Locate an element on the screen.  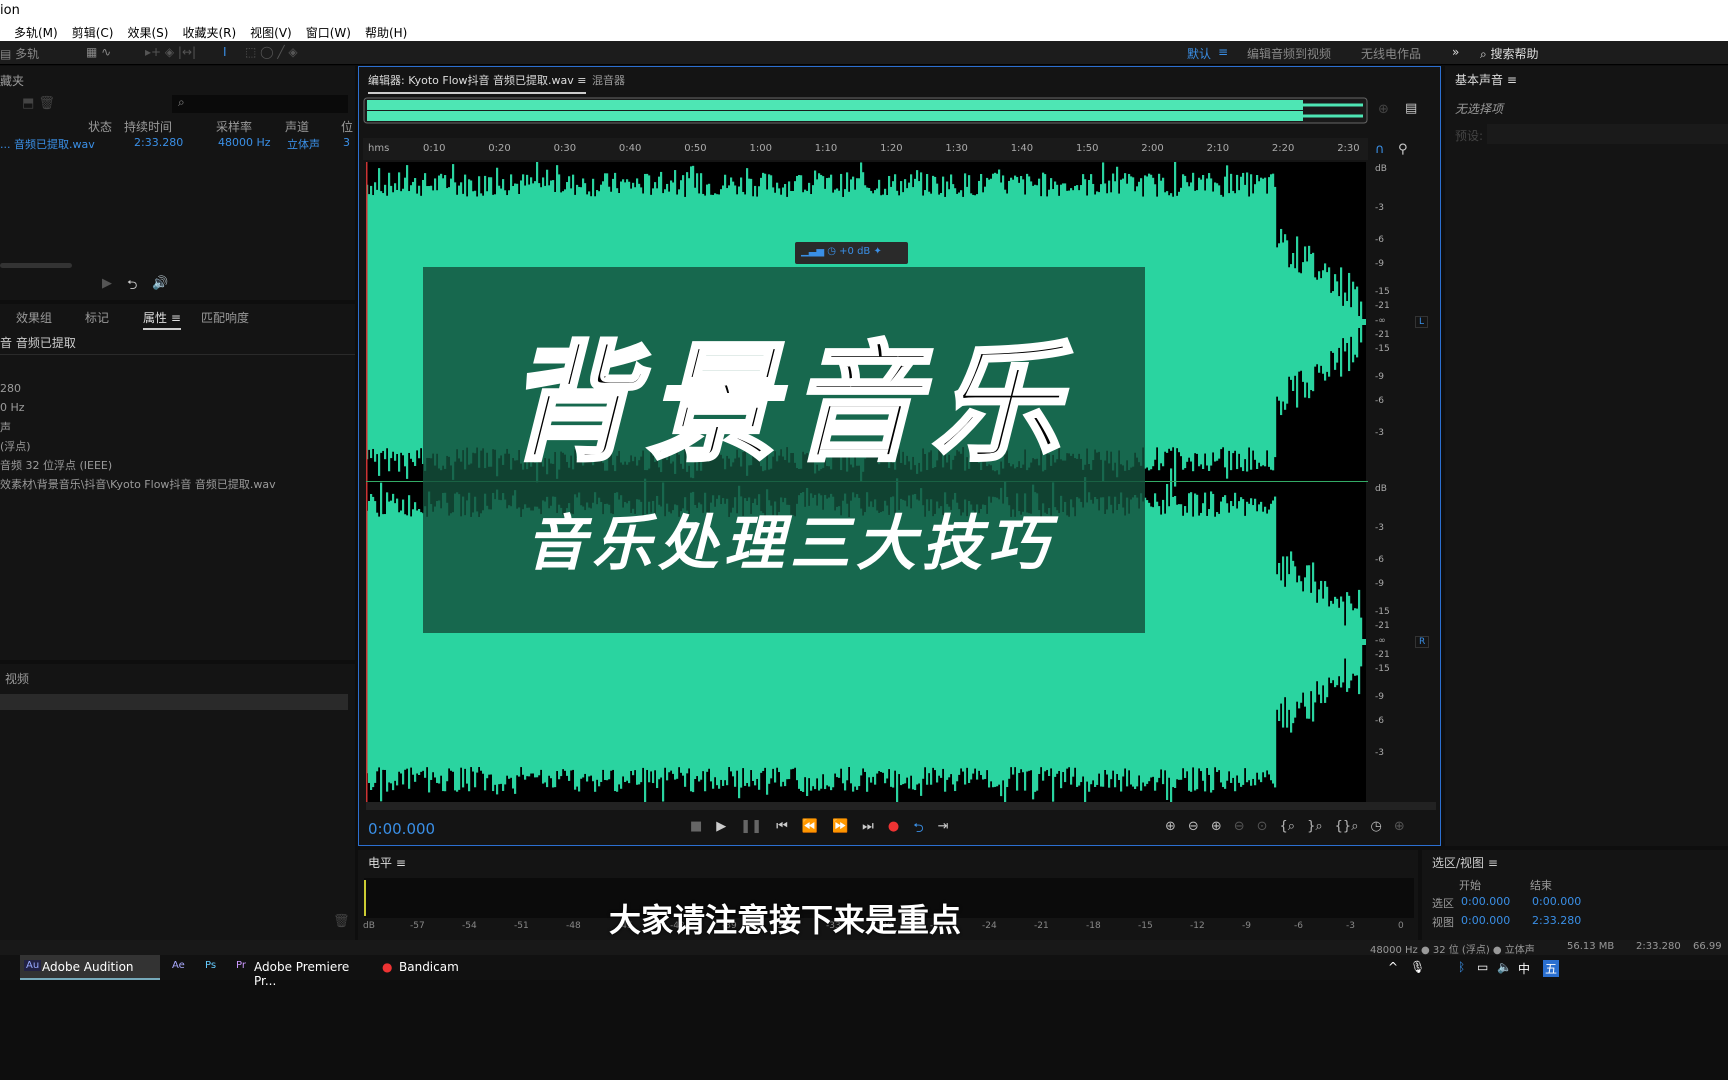
view-start: 0:00.000 is located at coordinates (1485, 920).